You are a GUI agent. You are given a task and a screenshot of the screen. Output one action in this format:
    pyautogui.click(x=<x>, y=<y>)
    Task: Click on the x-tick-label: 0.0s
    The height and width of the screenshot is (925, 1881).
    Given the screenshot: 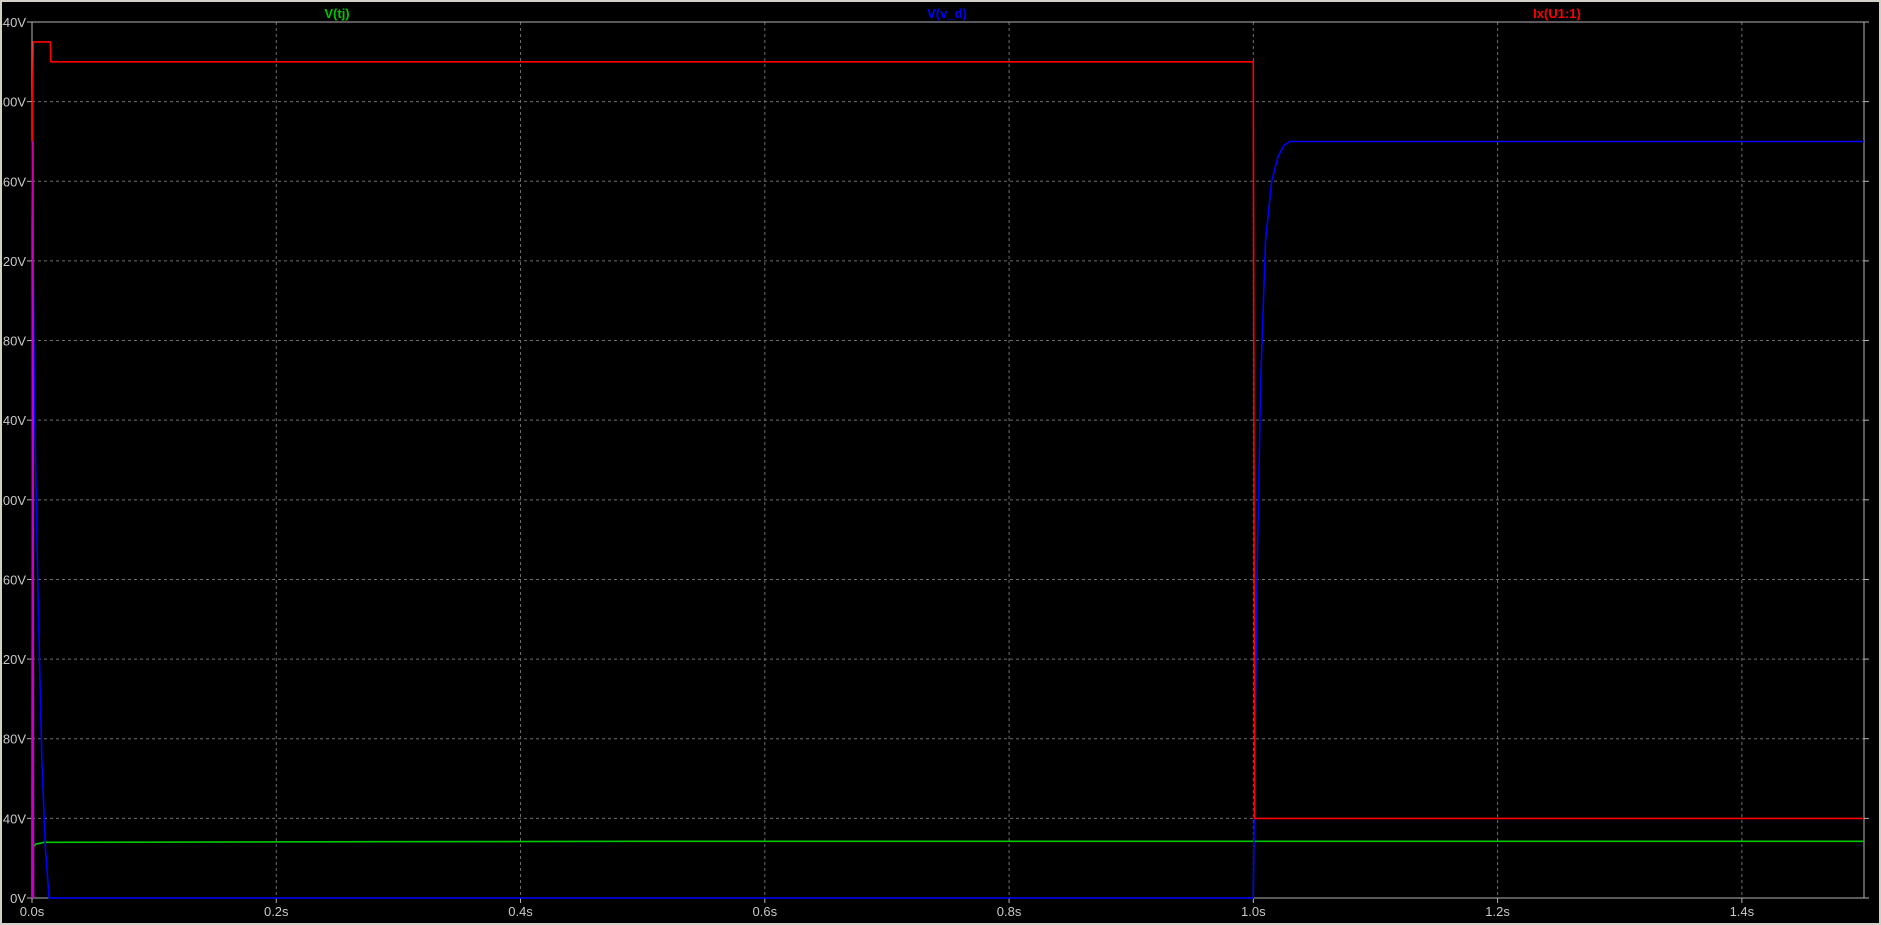 What is the action you would take?
    pyautogui.click(x=32, y=911)
    